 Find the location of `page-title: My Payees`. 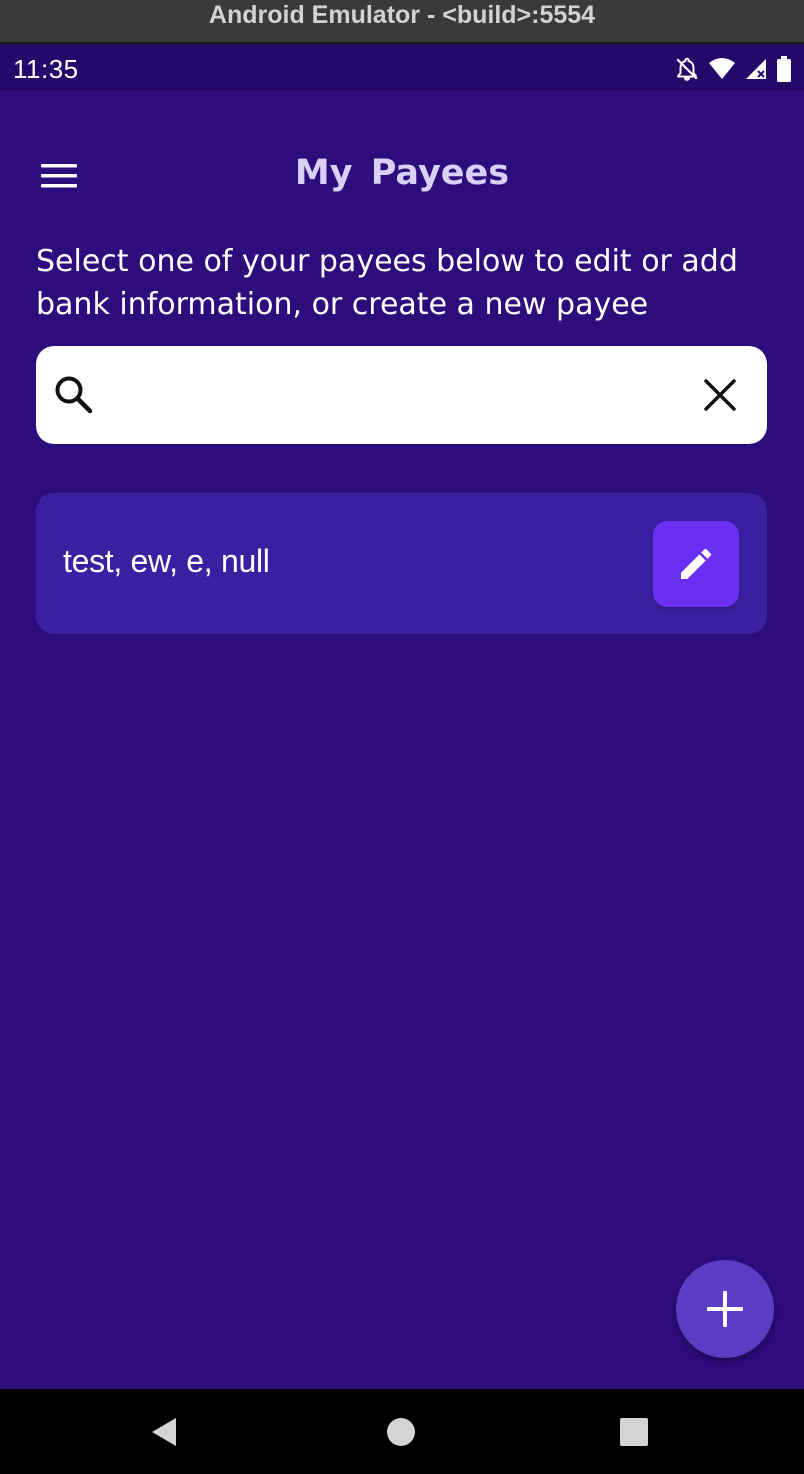

page-title: My Payees is located at coordinates (402, 173).